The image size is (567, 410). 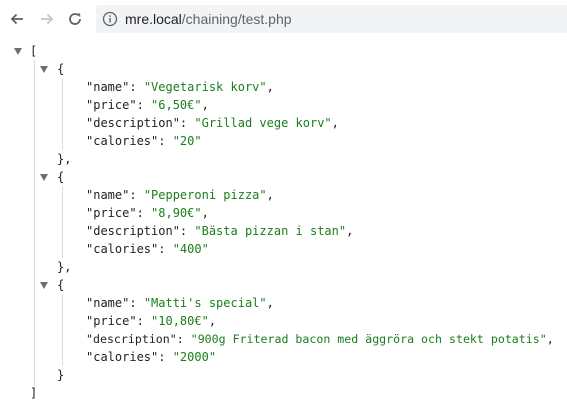 I want to click on property-value: "6,50€", so click(x=176, y=105).